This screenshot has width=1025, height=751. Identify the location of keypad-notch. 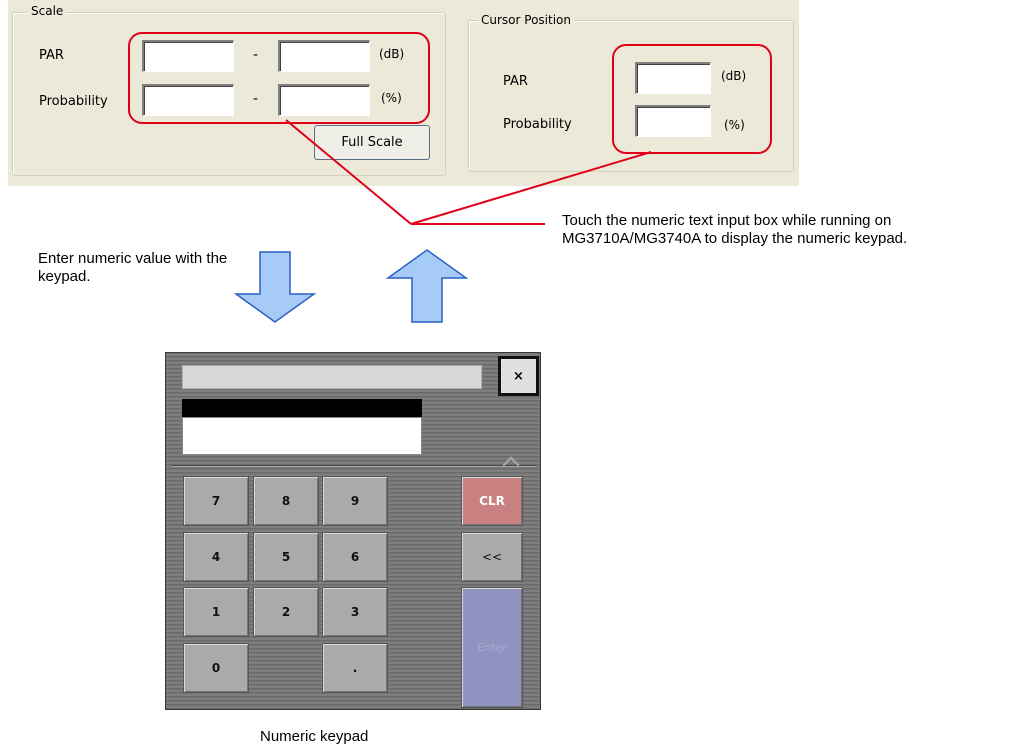
(511, 465).